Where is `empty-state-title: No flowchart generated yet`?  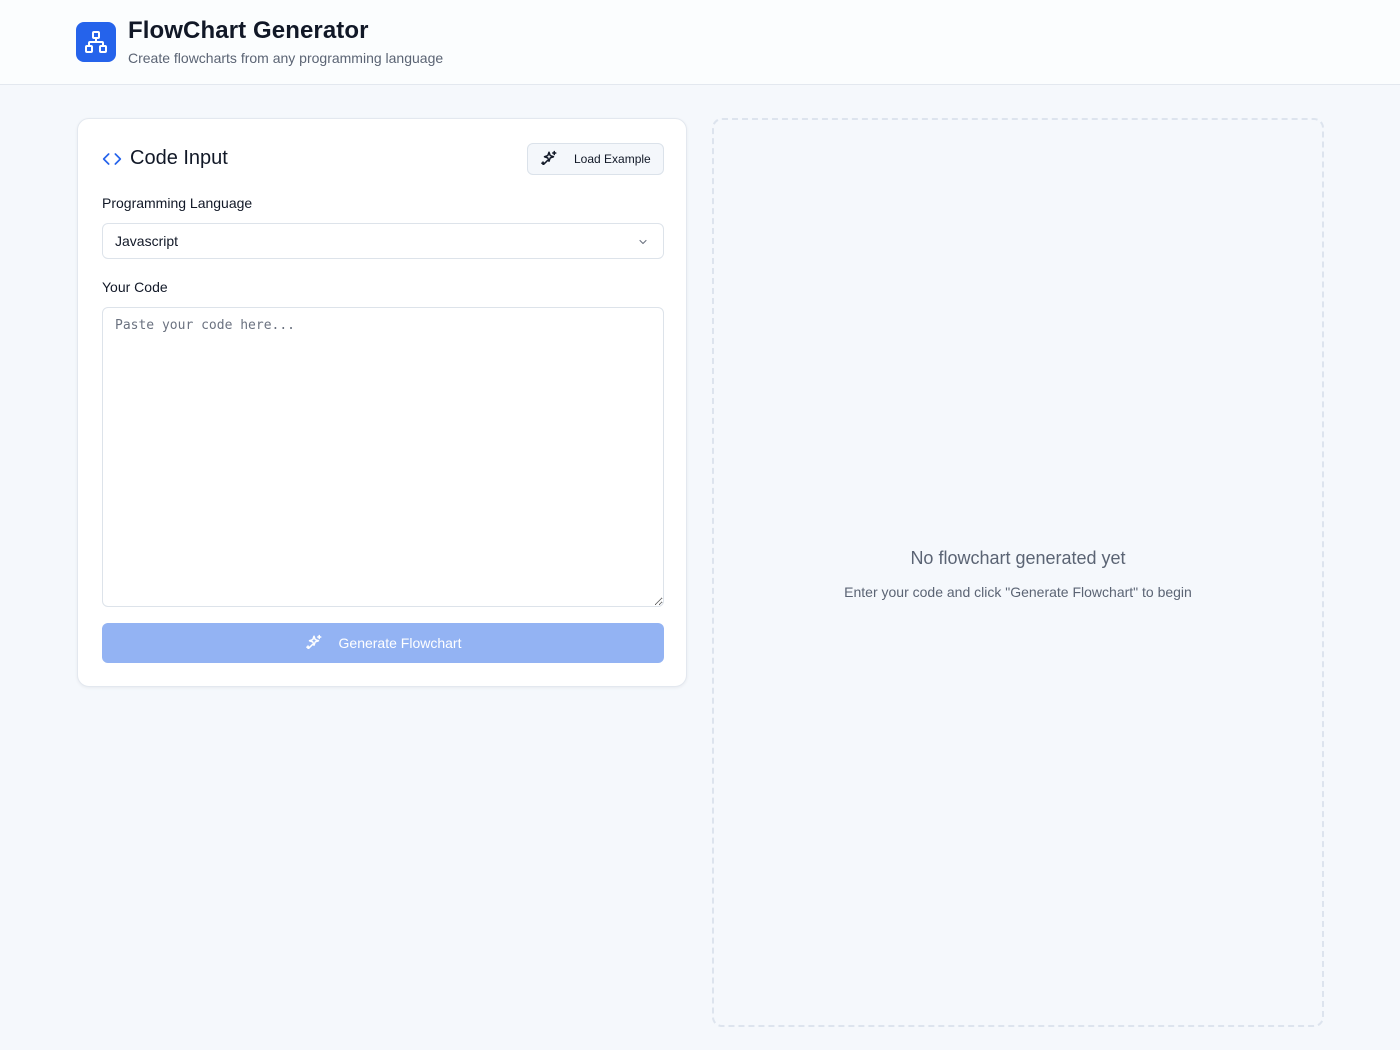 empty-state-title: No flowchart generated yet is located at coordinates (1018, 558).